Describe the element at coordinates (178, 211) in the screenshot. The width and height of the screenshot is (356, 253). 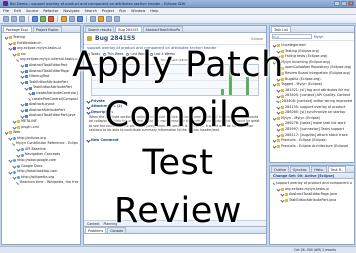
I see `overlay-review: Review` at that location.